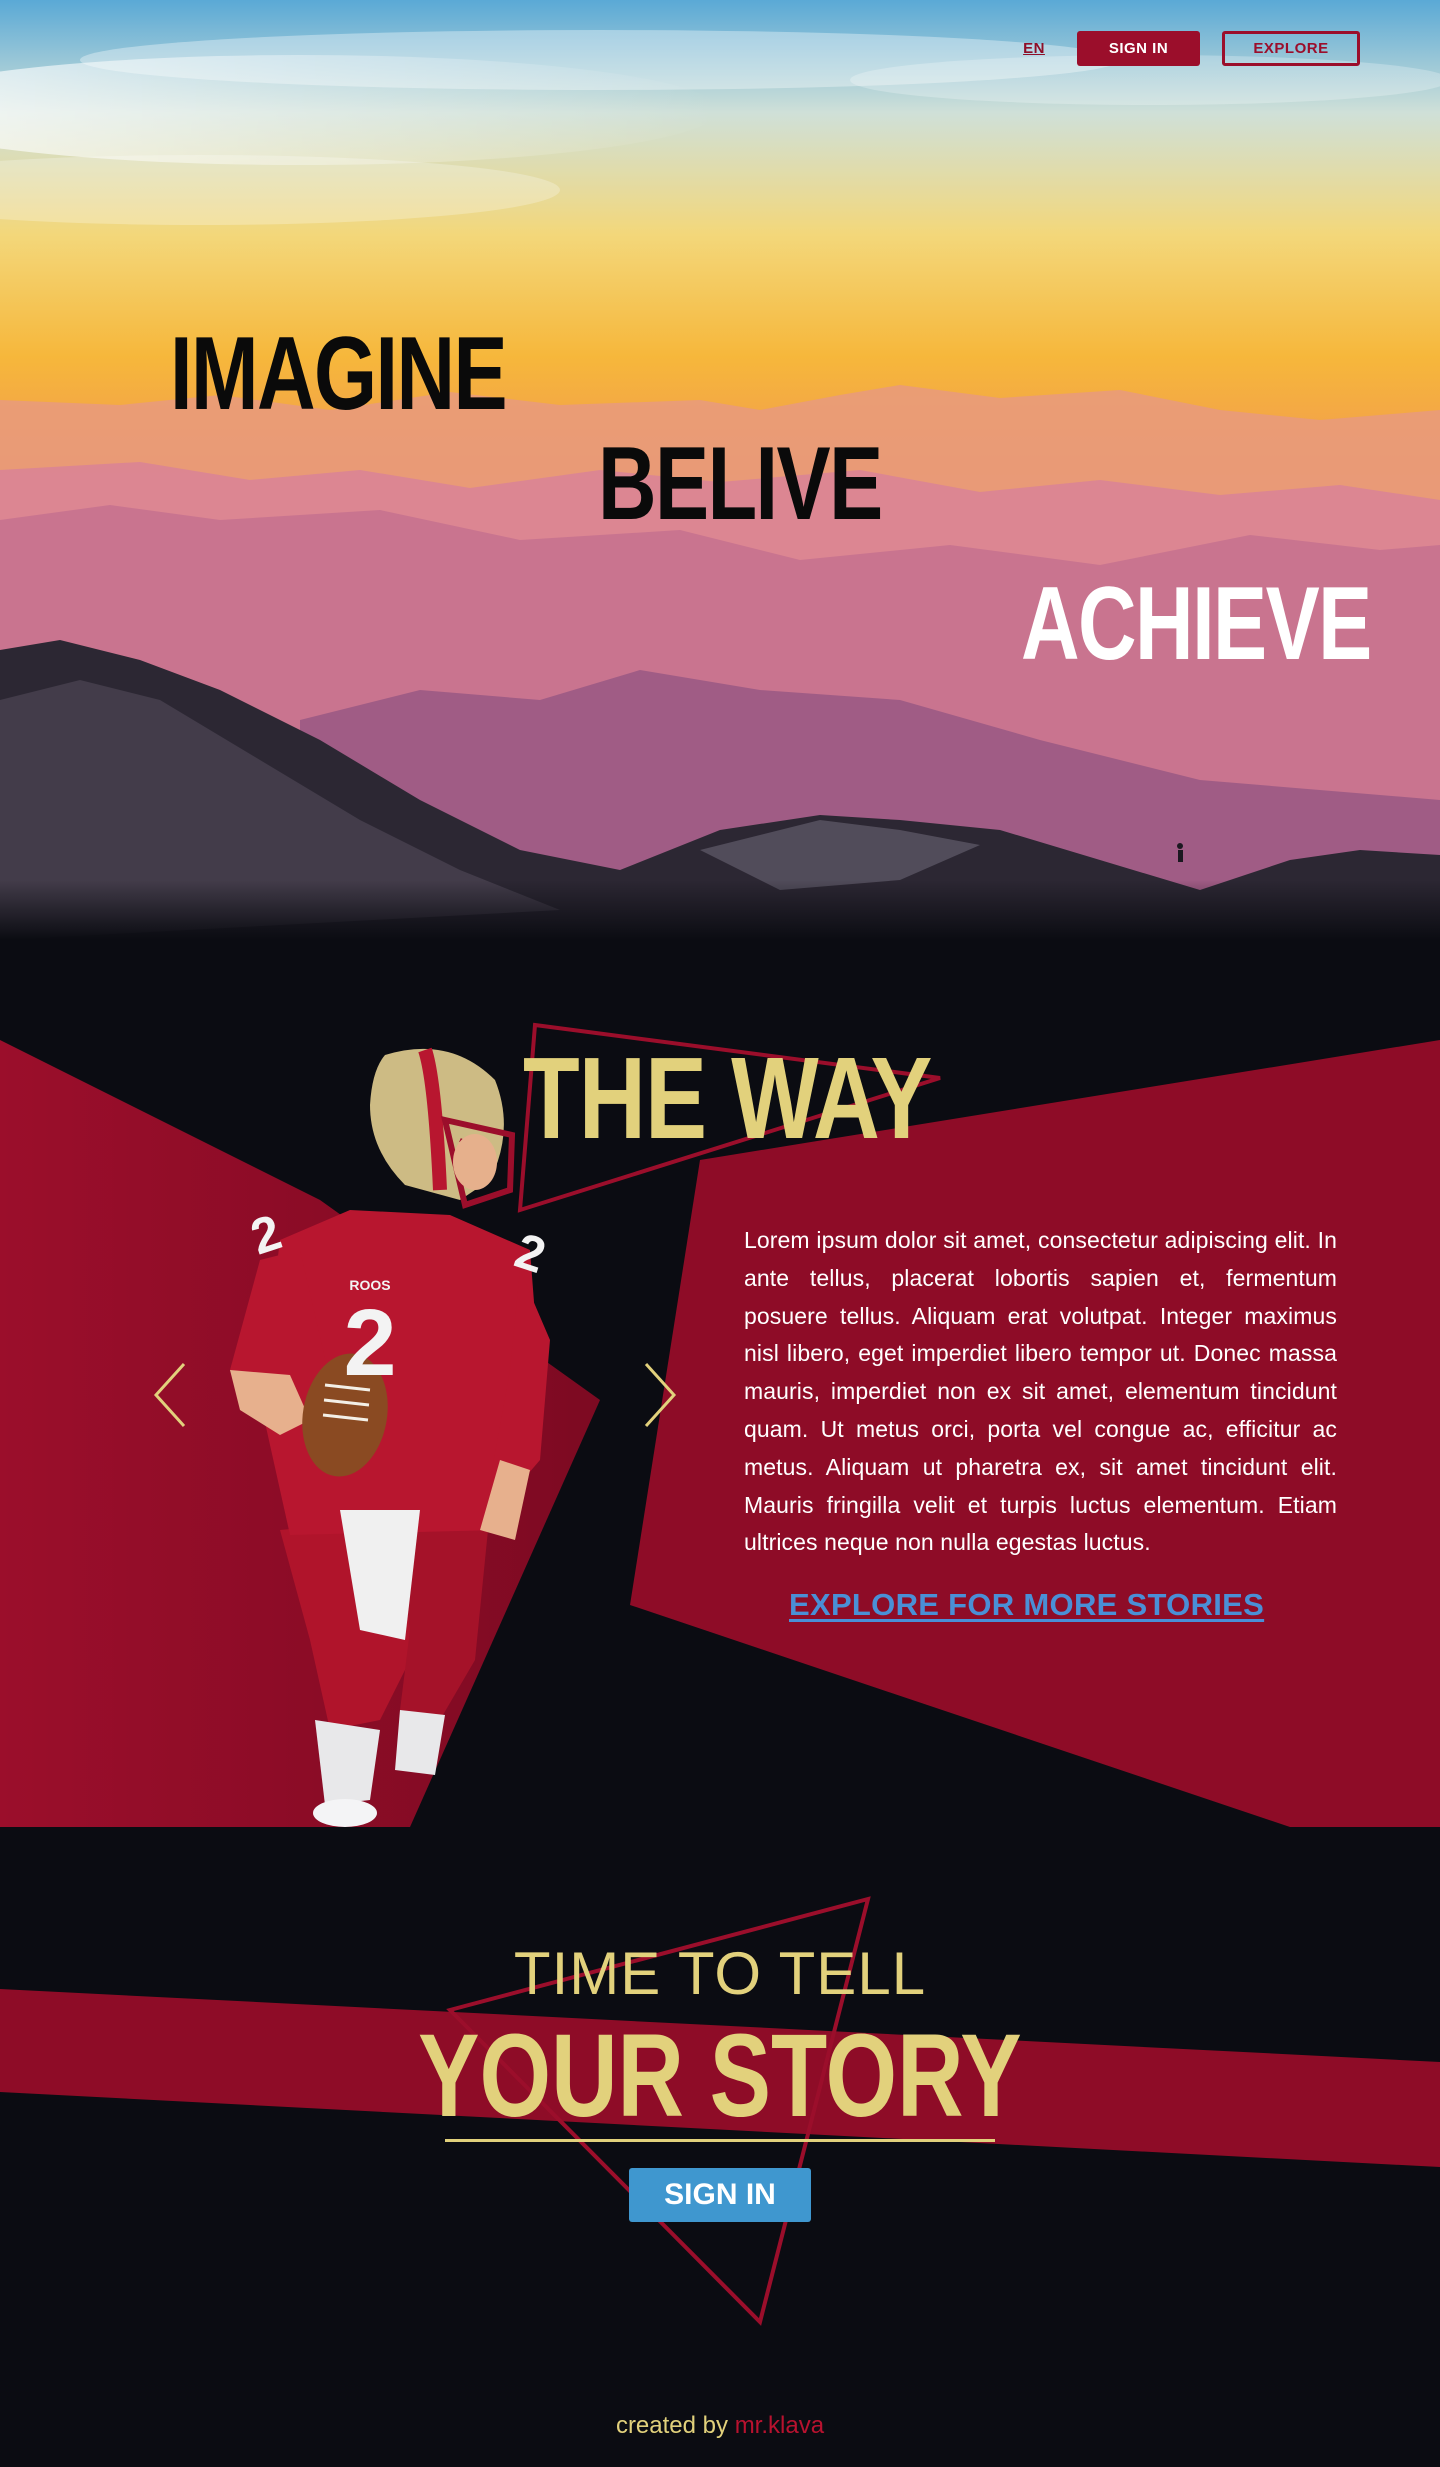  I want to click on cta-heading: YOUR STORY, so click(720, 2076).